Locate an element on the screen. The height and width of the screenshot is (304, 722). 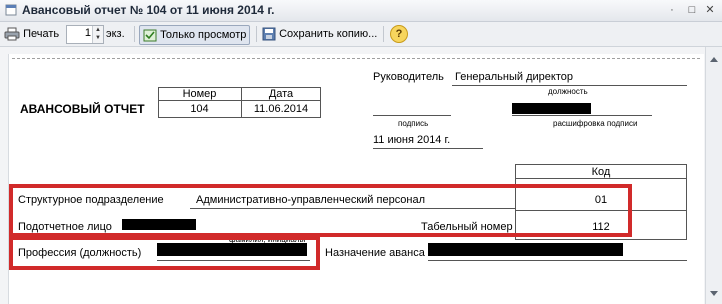
head-label: Руководитель is located at coordinates (408, 77).